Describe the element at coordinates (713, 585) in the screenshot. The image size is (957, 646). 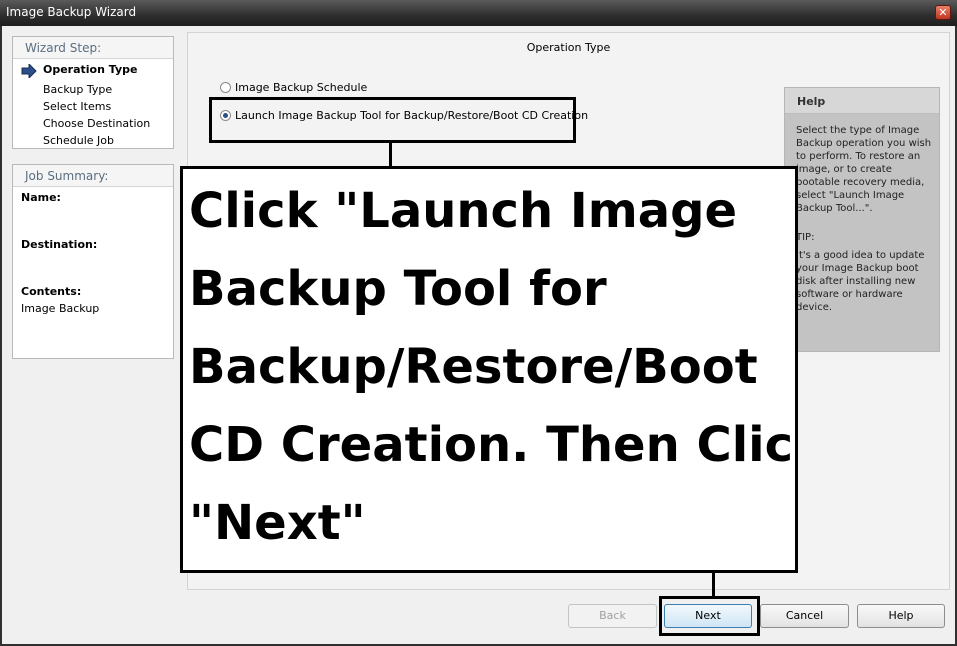
I see `annotation-connector-bottom` at that location.